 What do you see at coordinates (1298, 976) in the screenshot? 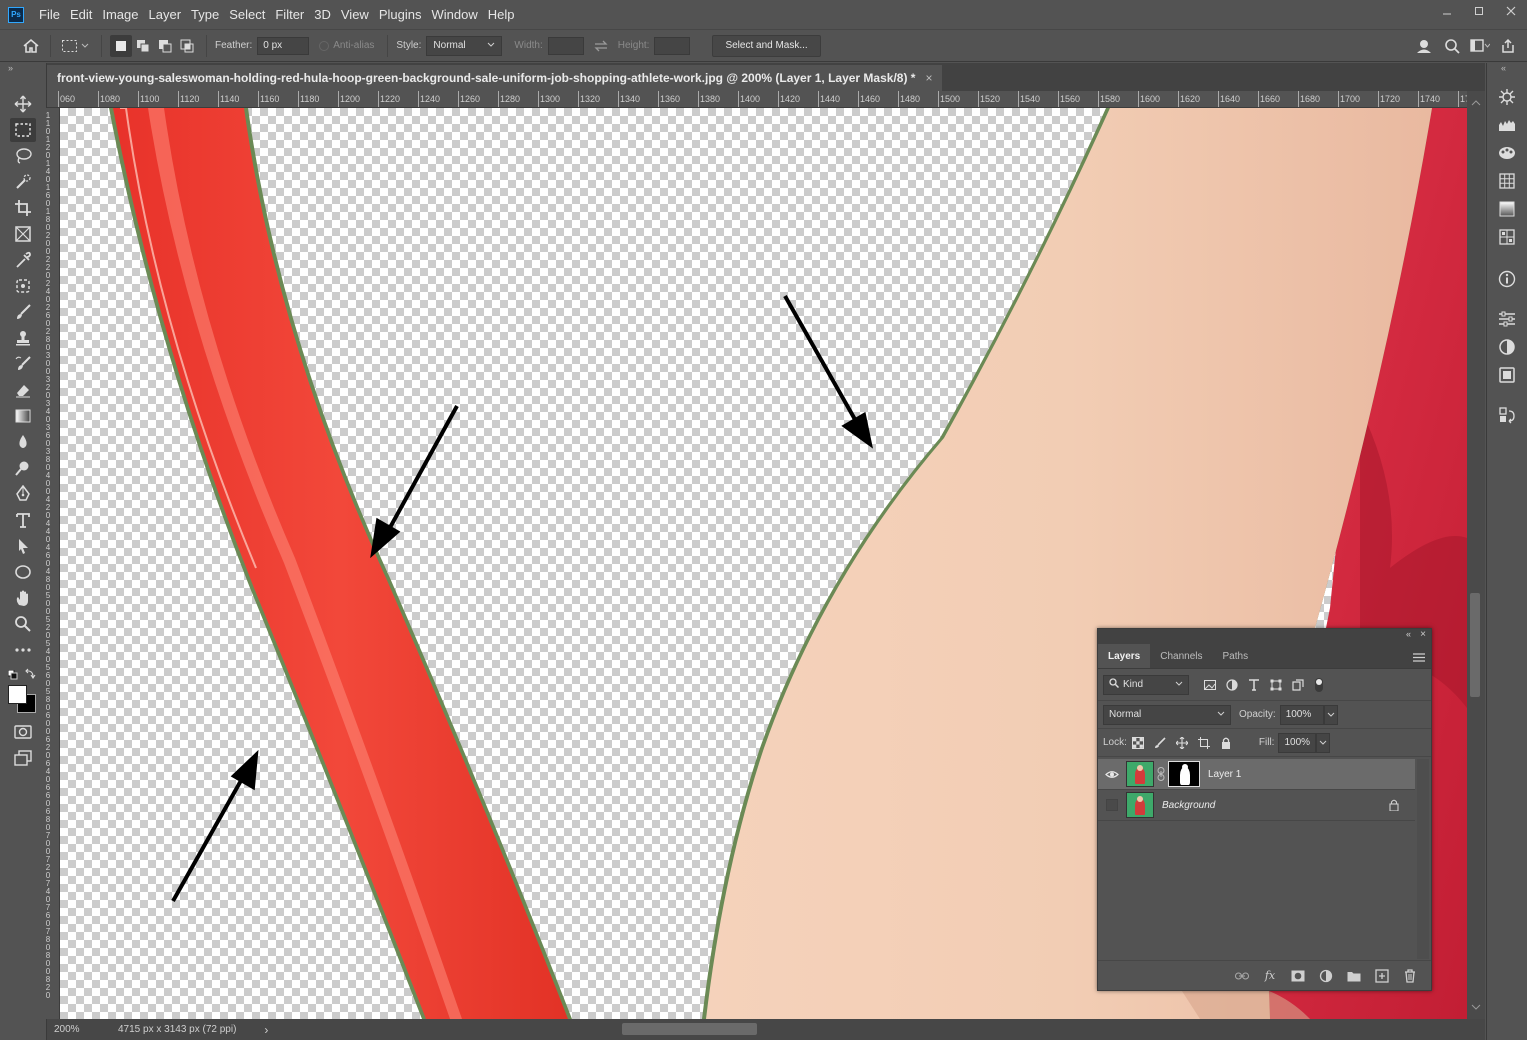
I see `mask-icon` at bounding box center [1298, 976].